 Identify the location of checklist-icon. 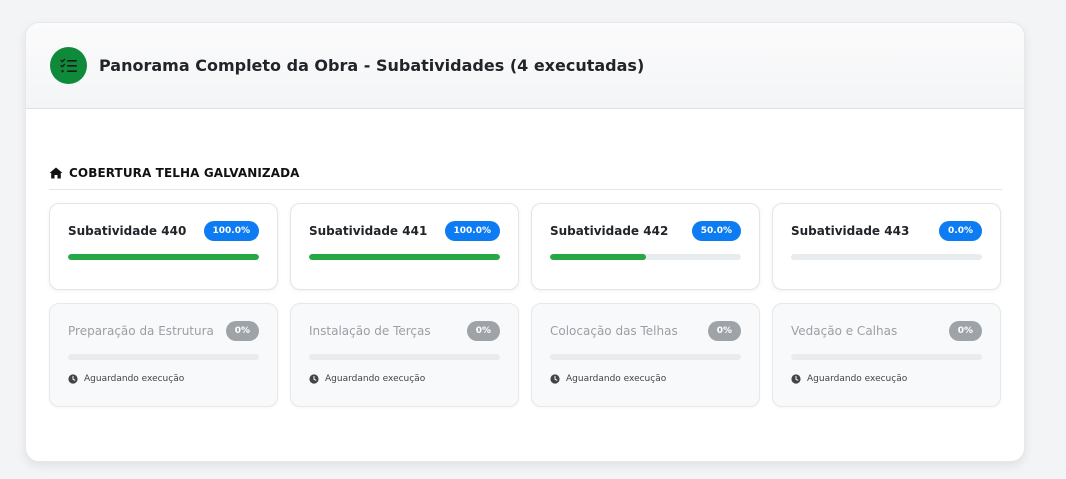
(68, 65).